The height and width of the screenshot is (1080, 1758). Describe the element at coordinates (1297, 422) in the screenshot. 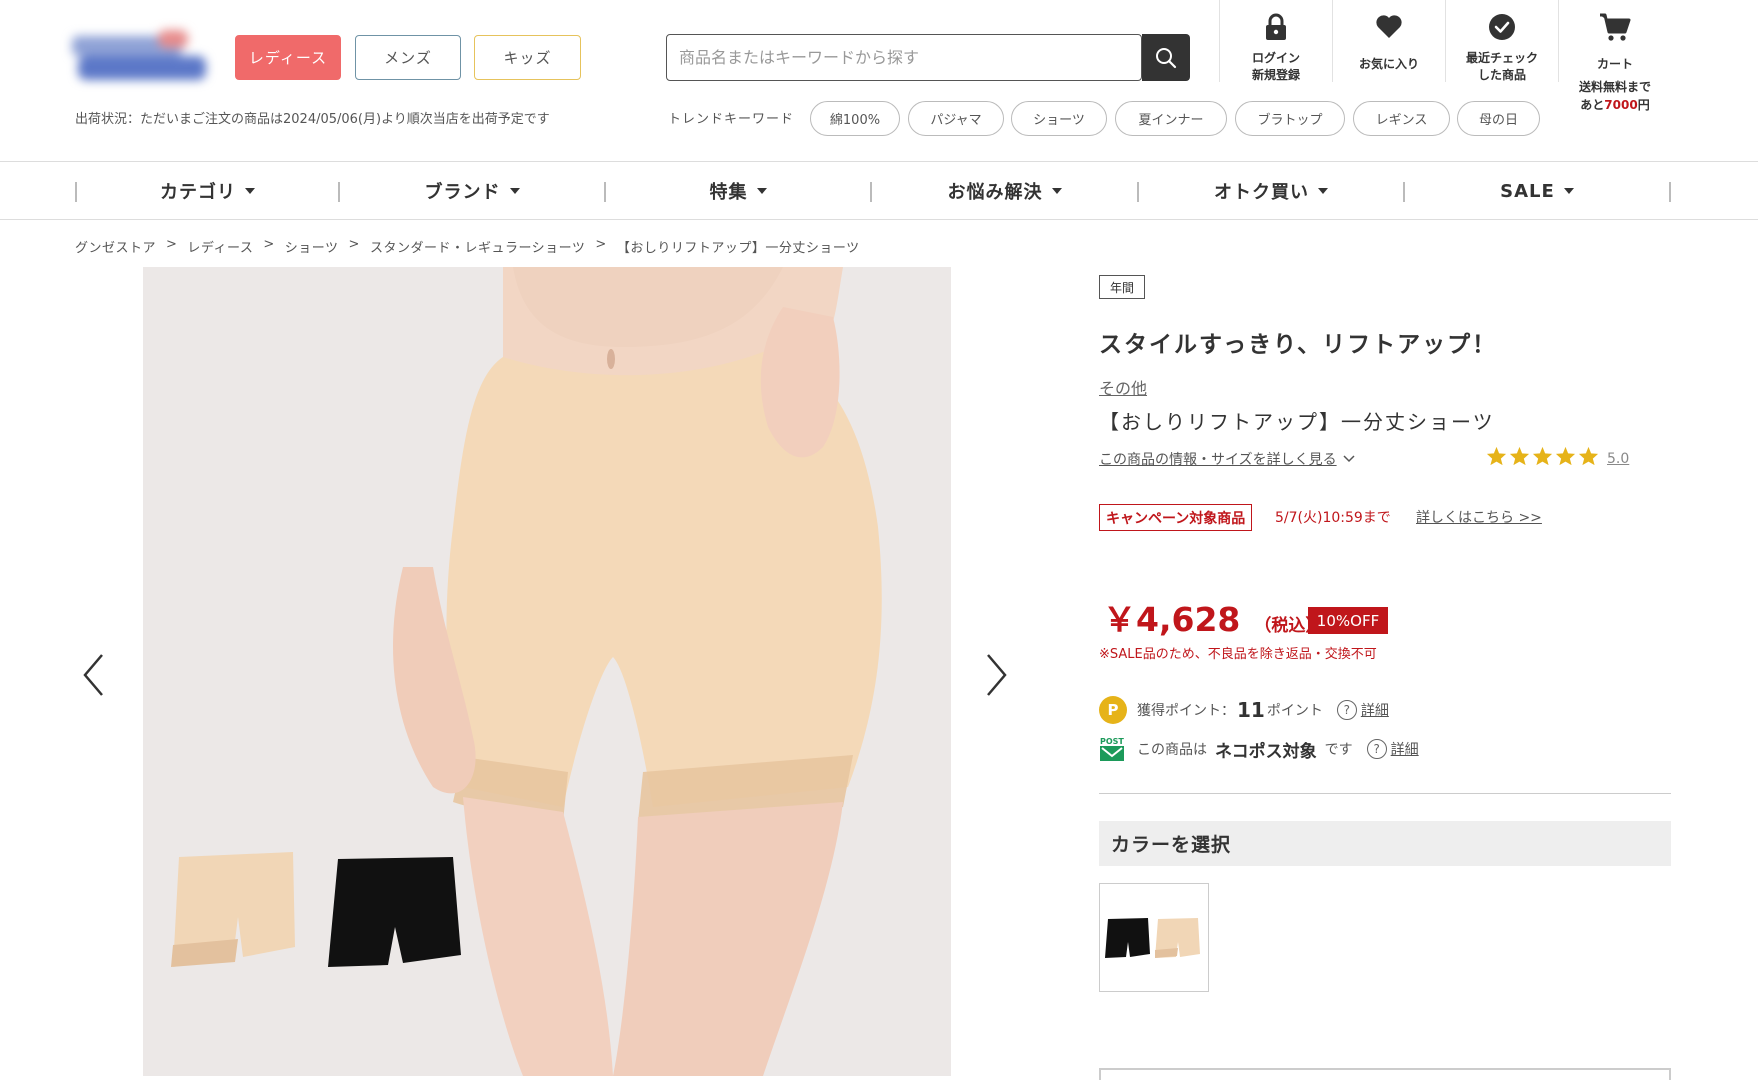

I see `product-name: 【おしりリフトアップ】一分丈ショーツ` at that location.